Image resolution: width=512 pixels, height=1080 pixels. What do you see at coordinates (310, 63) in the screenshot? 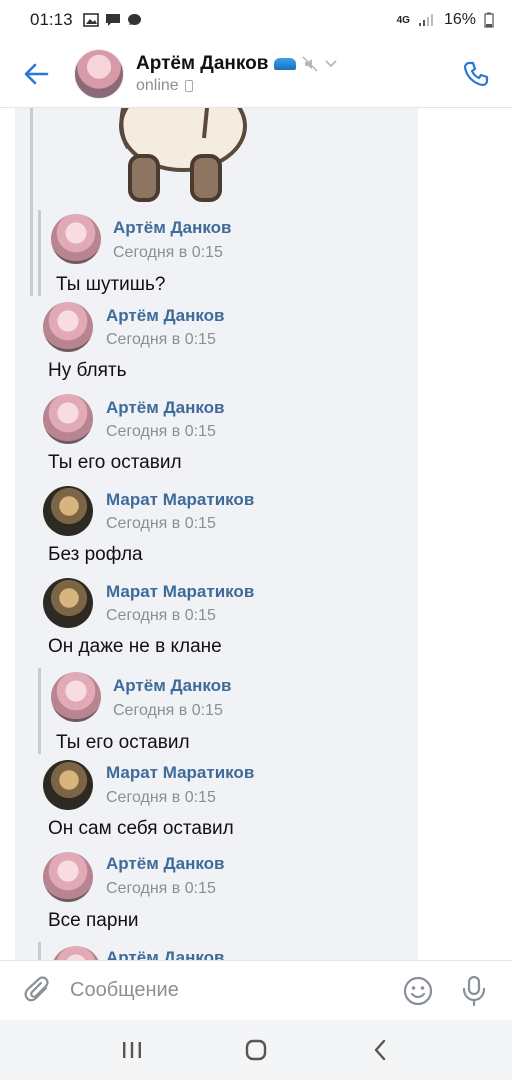
I see `mute-icon` at bounding box center [310, 63].